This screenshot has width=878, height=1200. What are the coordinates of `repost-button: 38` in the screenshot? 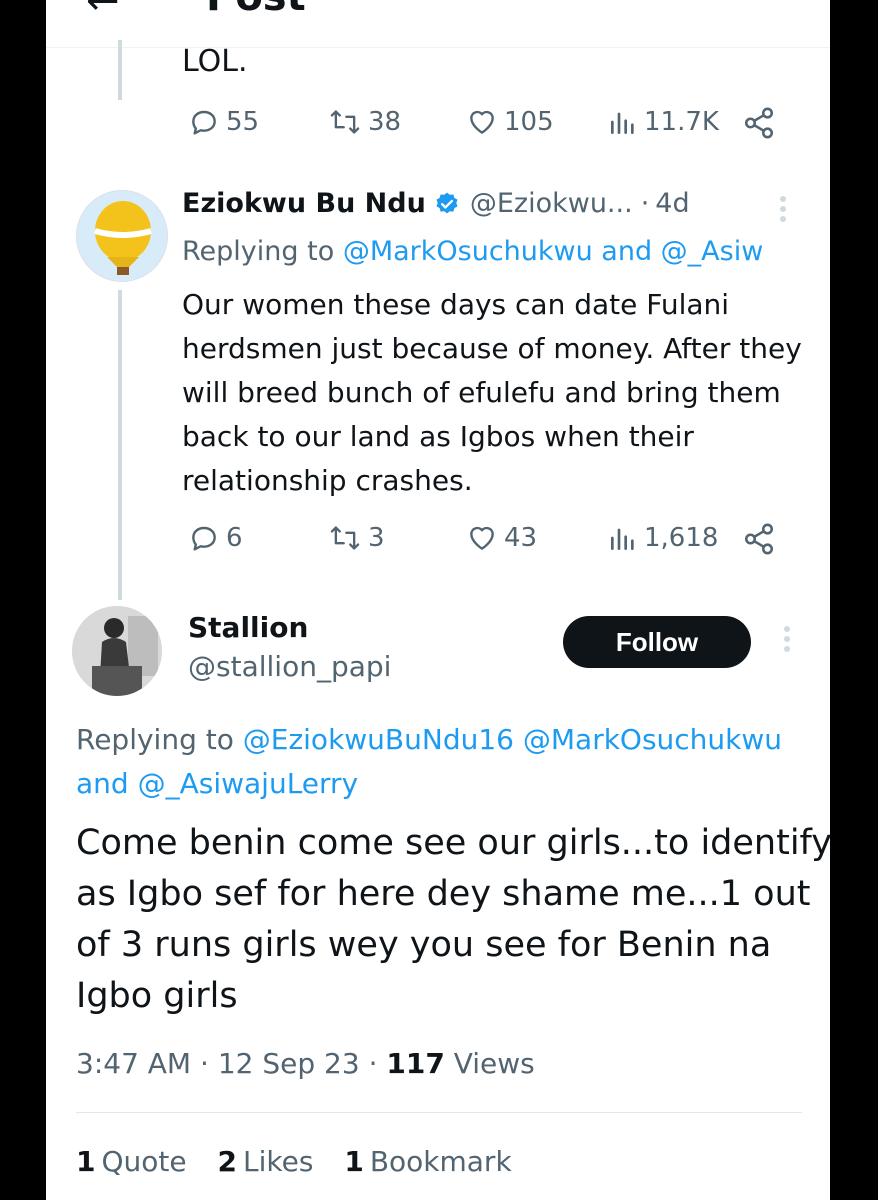 It's located at (364, 122).